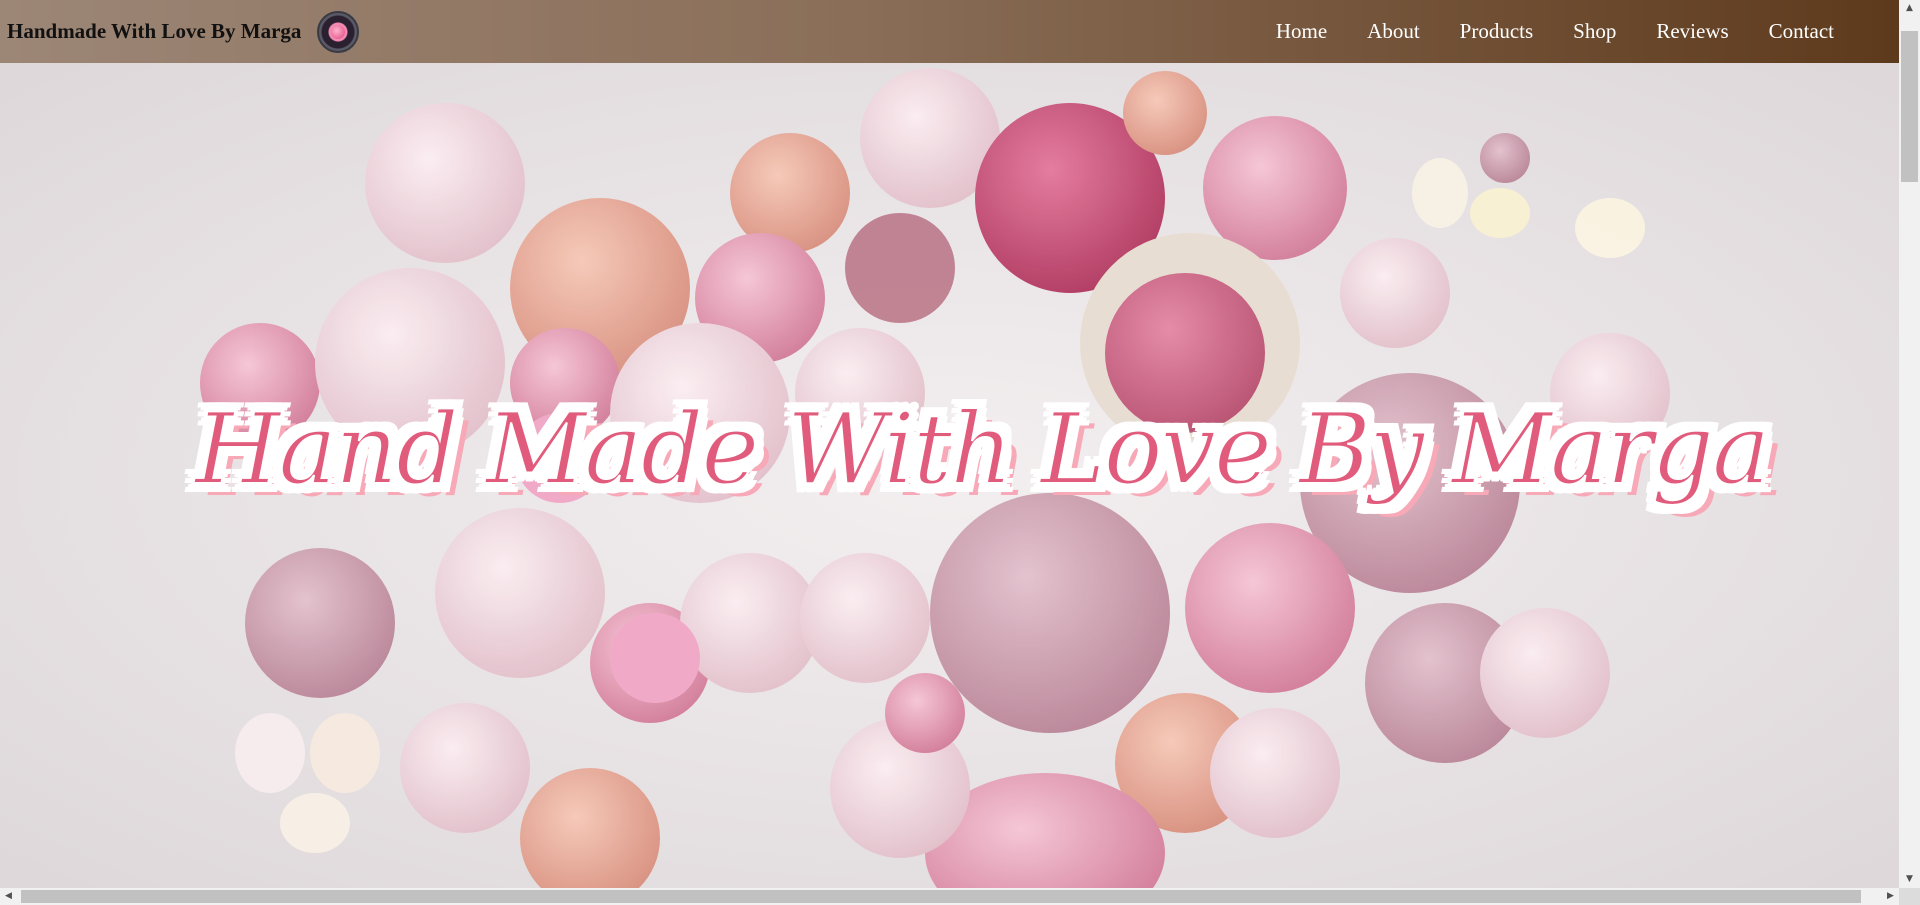 This screenshot has height=905, width=1920. What do you see at coordinates (154, 31) in the screenshot?
I see `brand-title: Handmade With Love By Marga` at bounding box center [154, 31].